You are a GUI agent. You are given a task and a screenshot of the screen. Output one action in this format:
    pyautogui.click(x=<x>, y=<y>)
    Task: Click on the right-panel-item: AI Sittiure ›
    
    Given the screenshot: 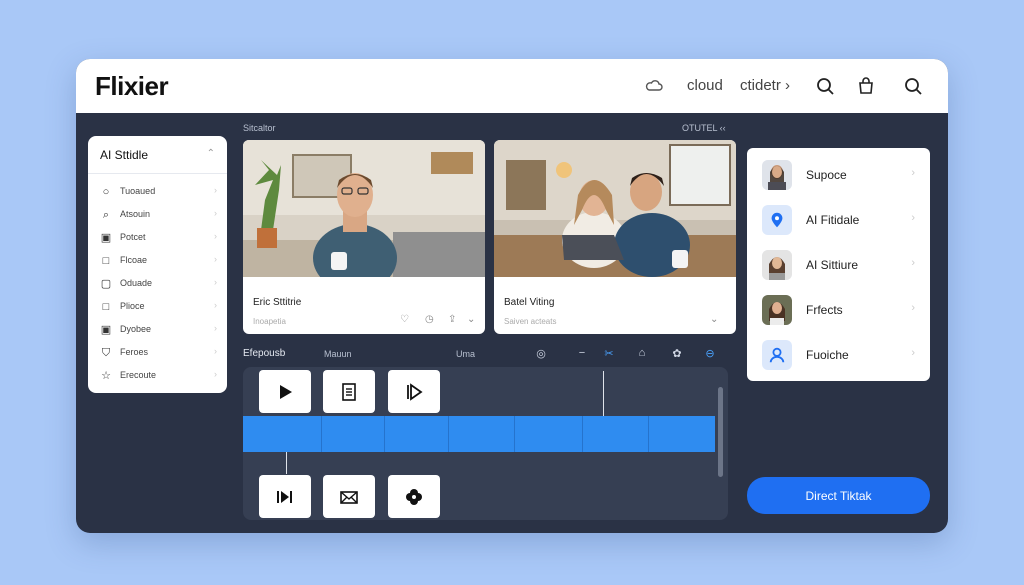 What is the action you would take?
    pyautogui.click(x=838, y=260)
    